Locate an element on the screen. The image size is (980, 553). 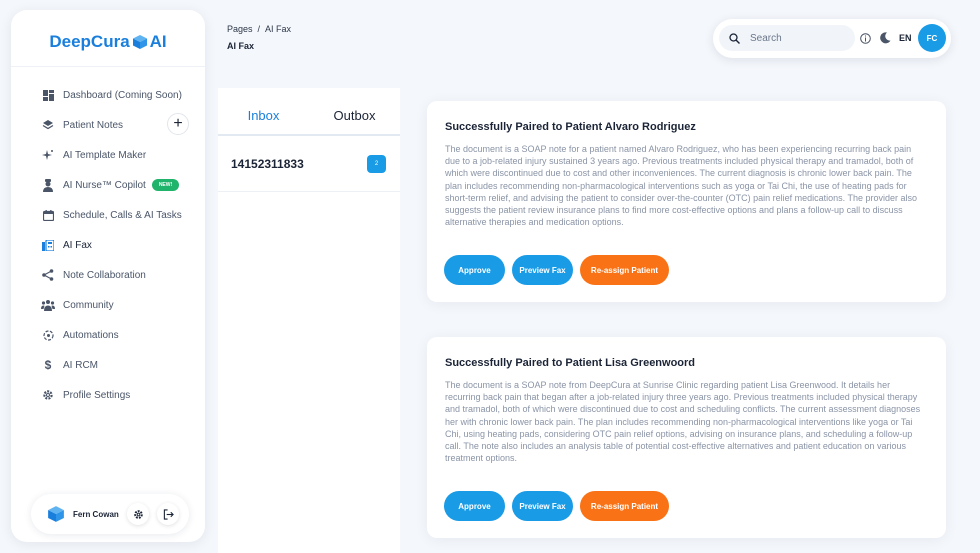
share-icon is located at coordinates (48, 275).